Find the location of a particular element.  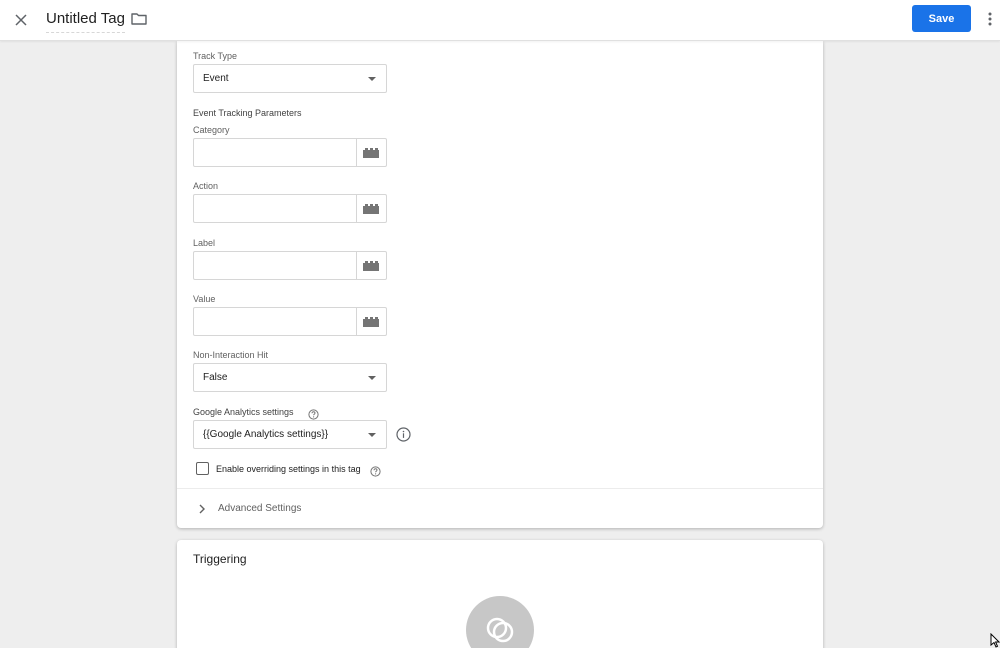

triggering-card: Triggering is located at coordinates (500, 594).